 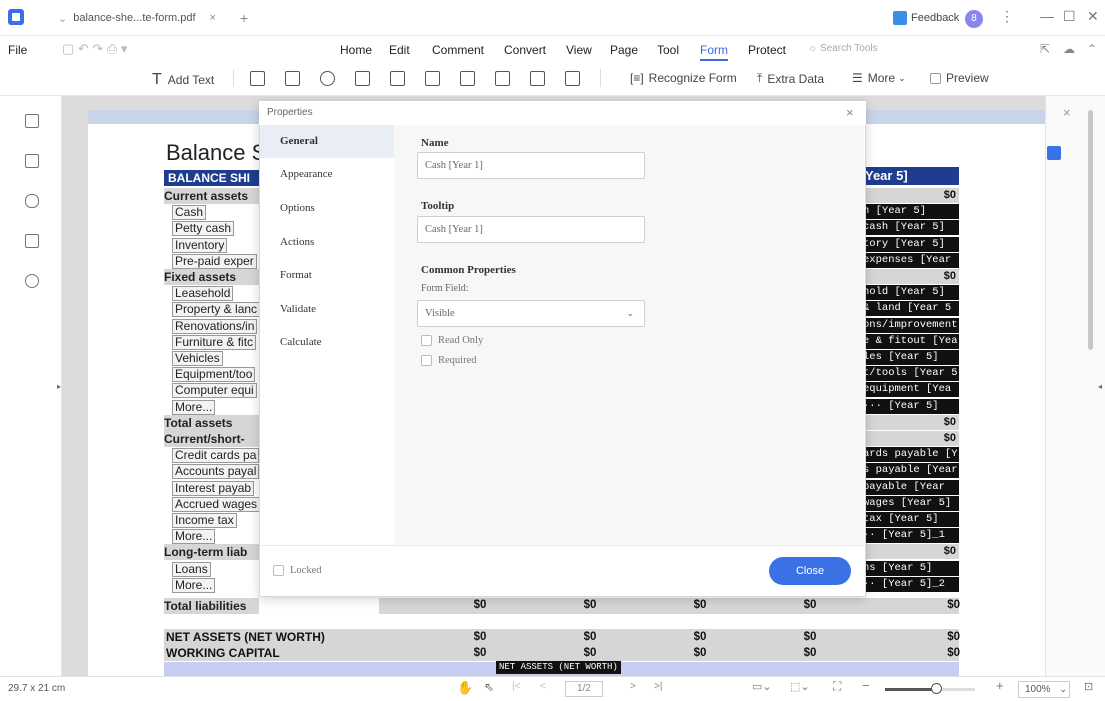 I want to click on search-icon, so click(x=32, y=281).